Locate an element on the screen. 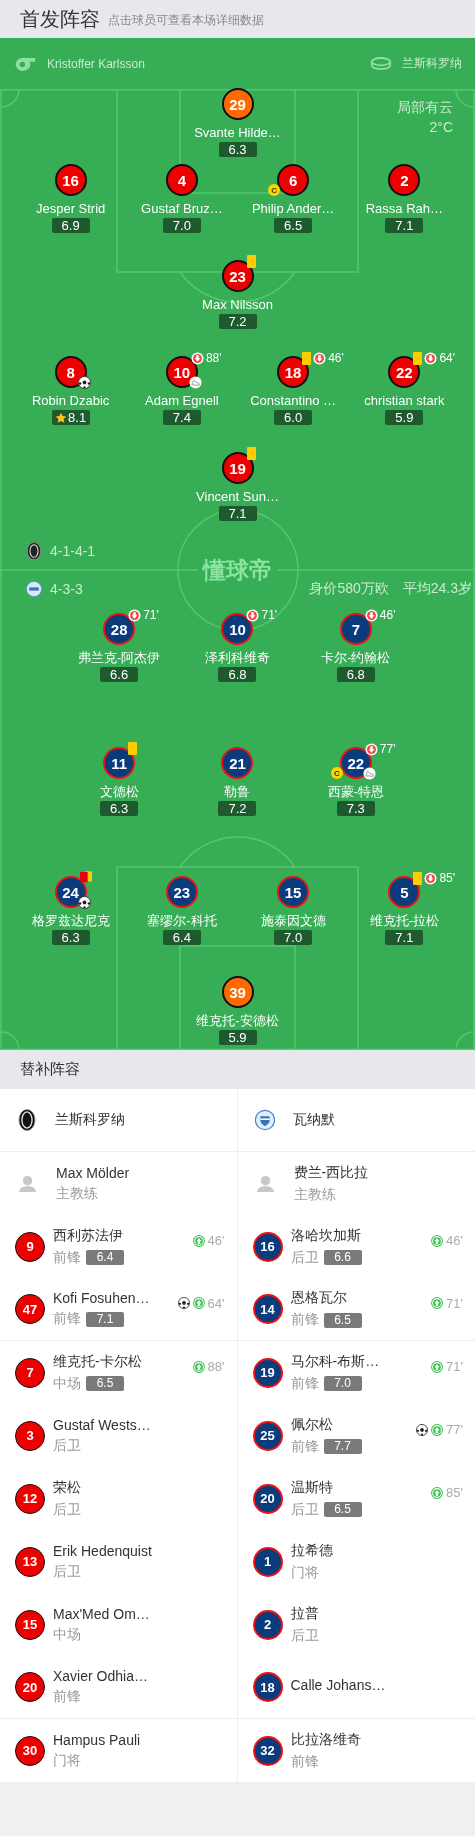 Image resolution: width=475 pixels, height=1836 pixels. player-number: 4 is located at coordinates (181, 180).